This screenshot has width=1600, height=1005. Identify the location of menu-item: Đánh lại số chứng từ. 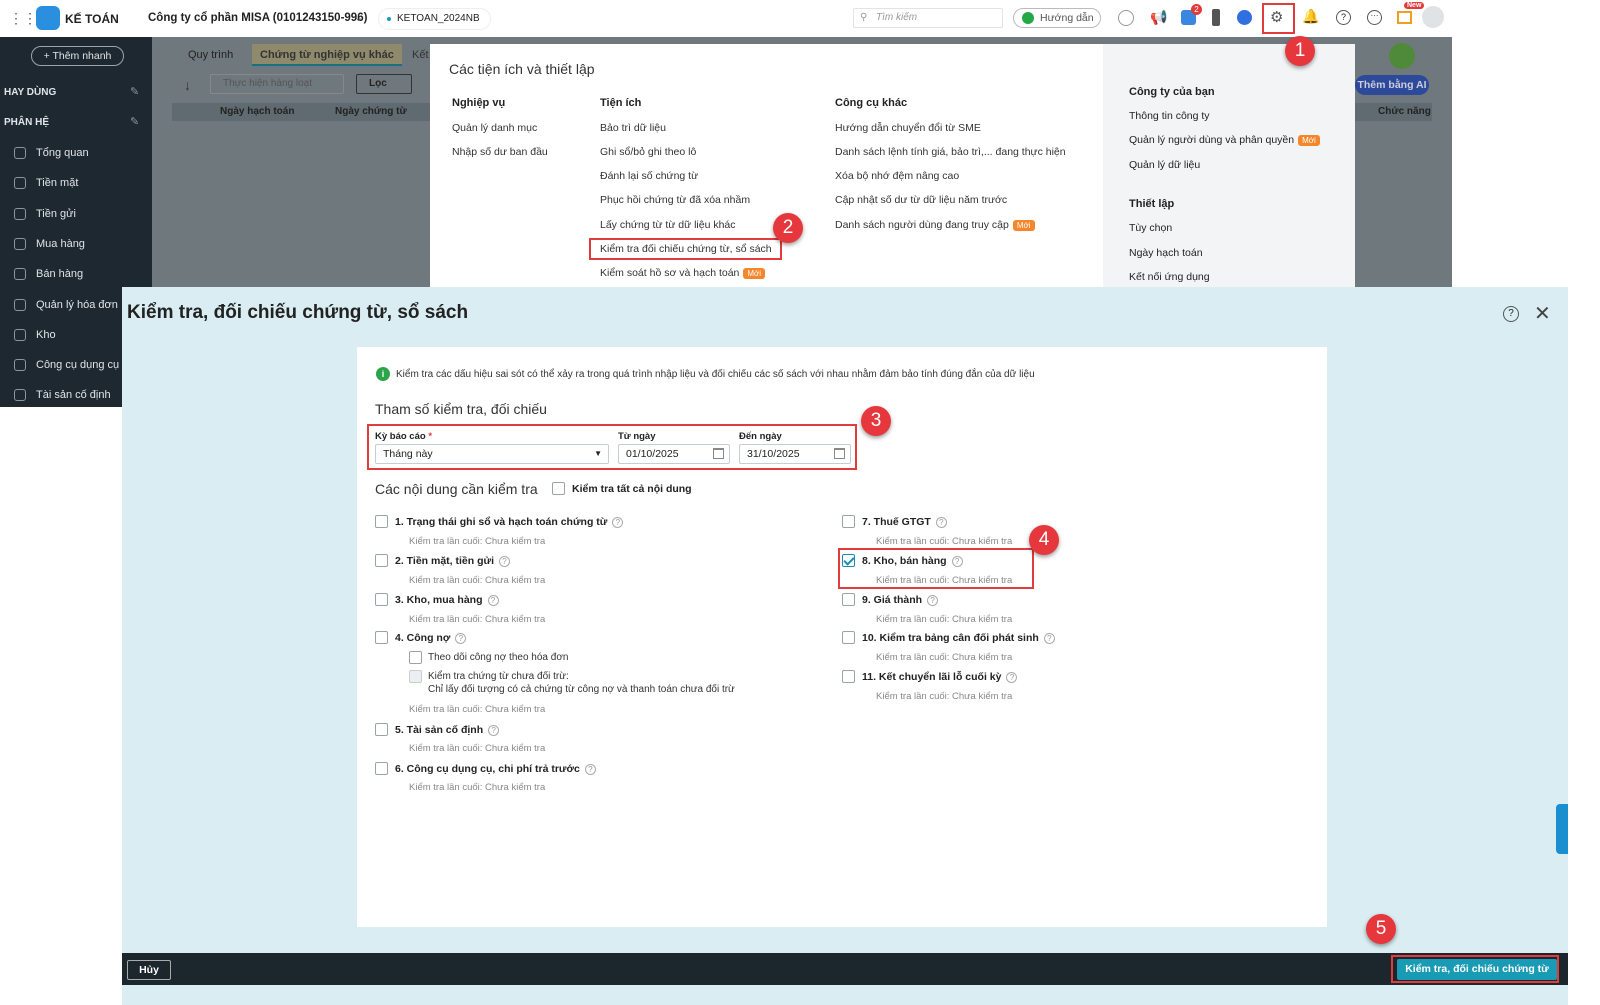
(649, 176).